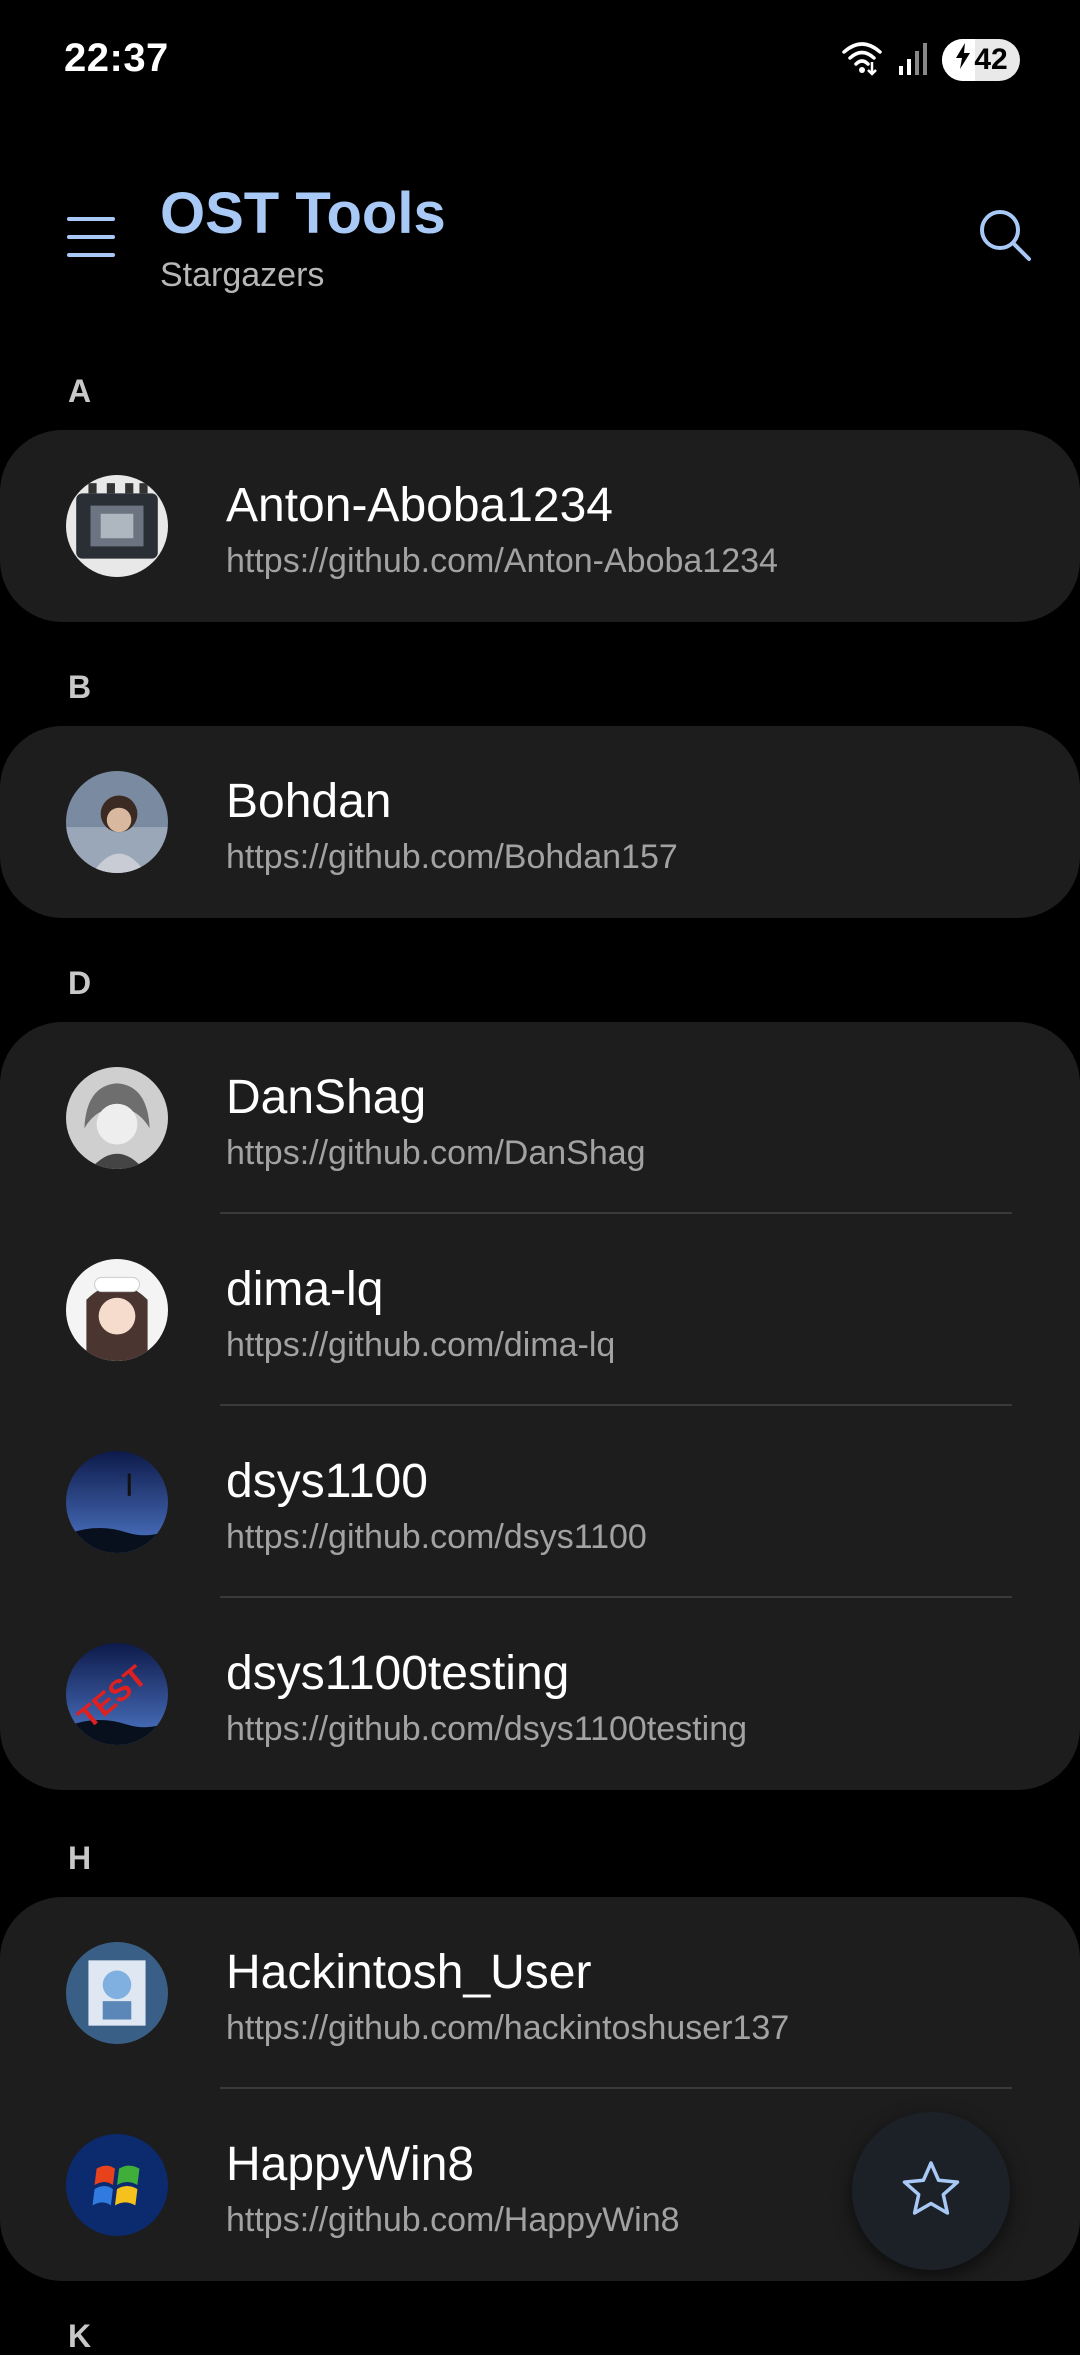 This screenshot has width=1080, height=2355. What do you see at coordinates (452, 857) in the screenshot?
I see `user-url: https://github.com/Bohdan157` at bounding box center [452, 857].